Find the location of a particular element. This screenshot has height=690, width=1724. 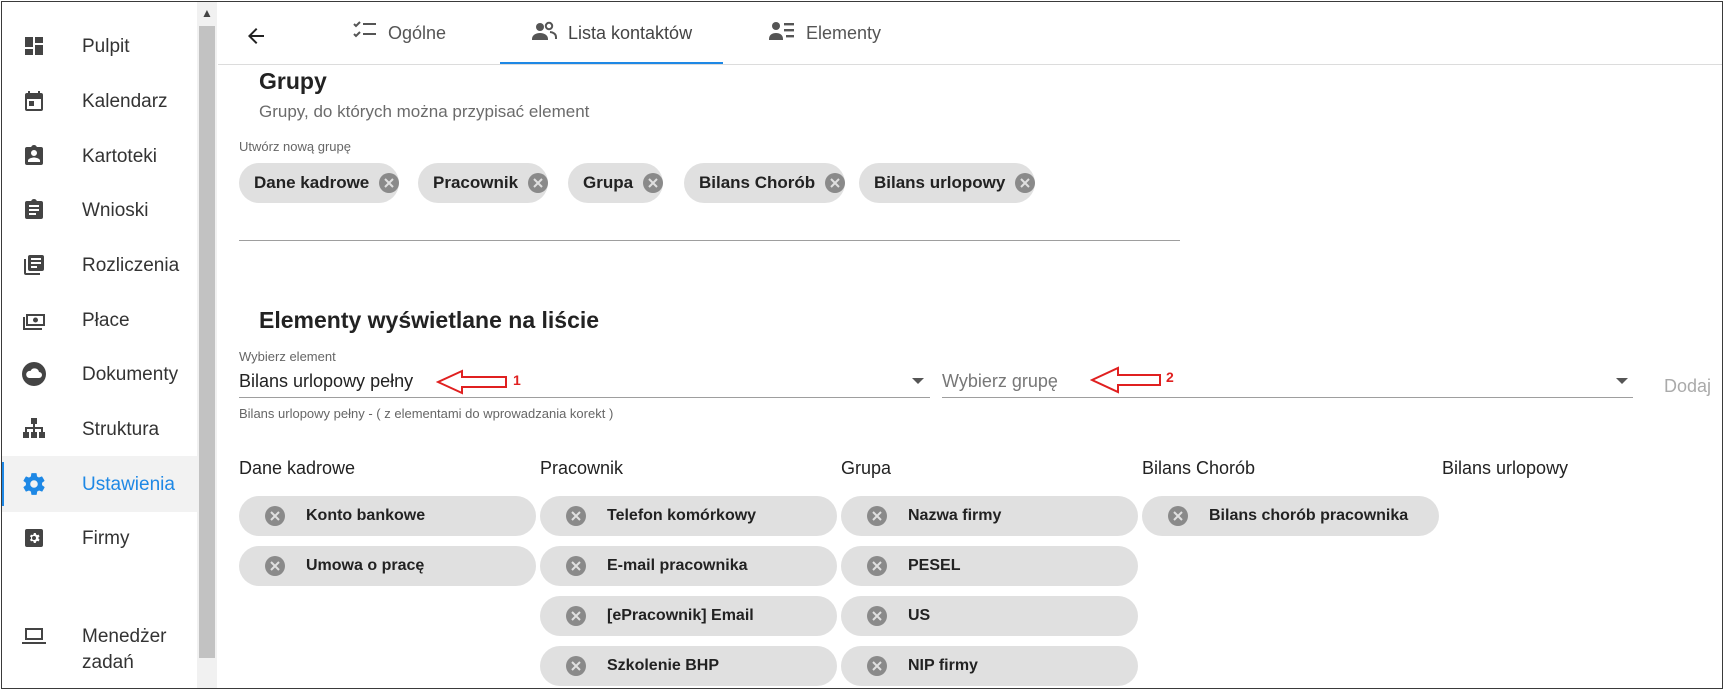

column-header: Grupa is located at coordinates (866, 468).